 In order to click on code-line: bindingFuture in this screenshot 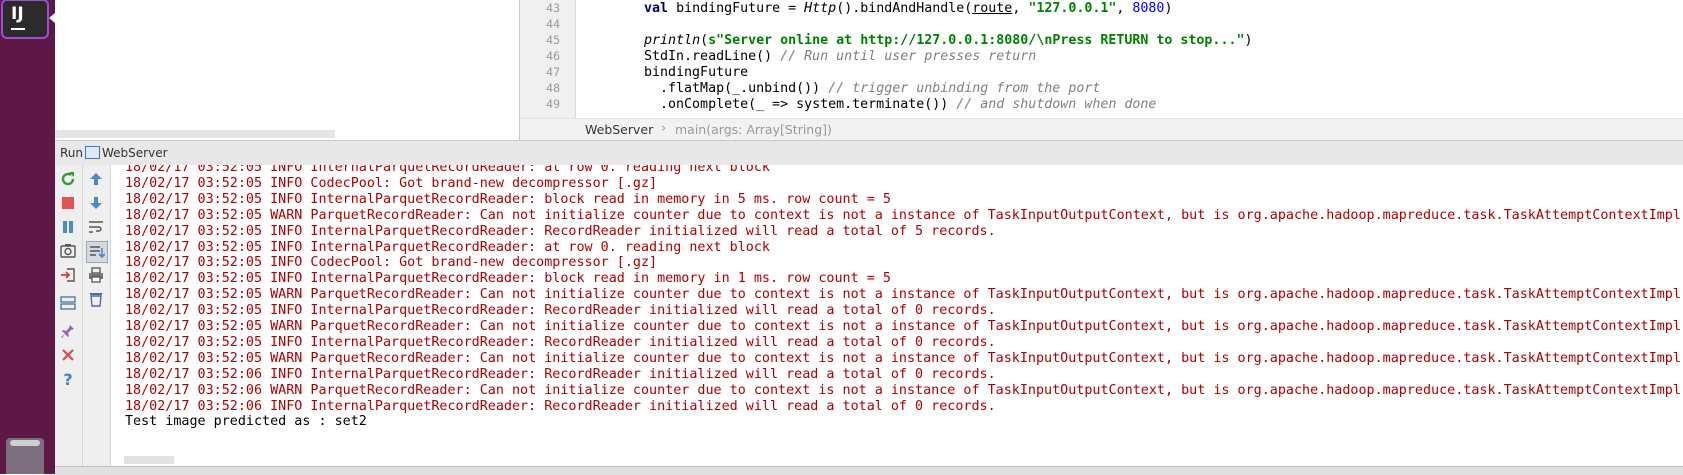, I will do `click(680, 72)`.